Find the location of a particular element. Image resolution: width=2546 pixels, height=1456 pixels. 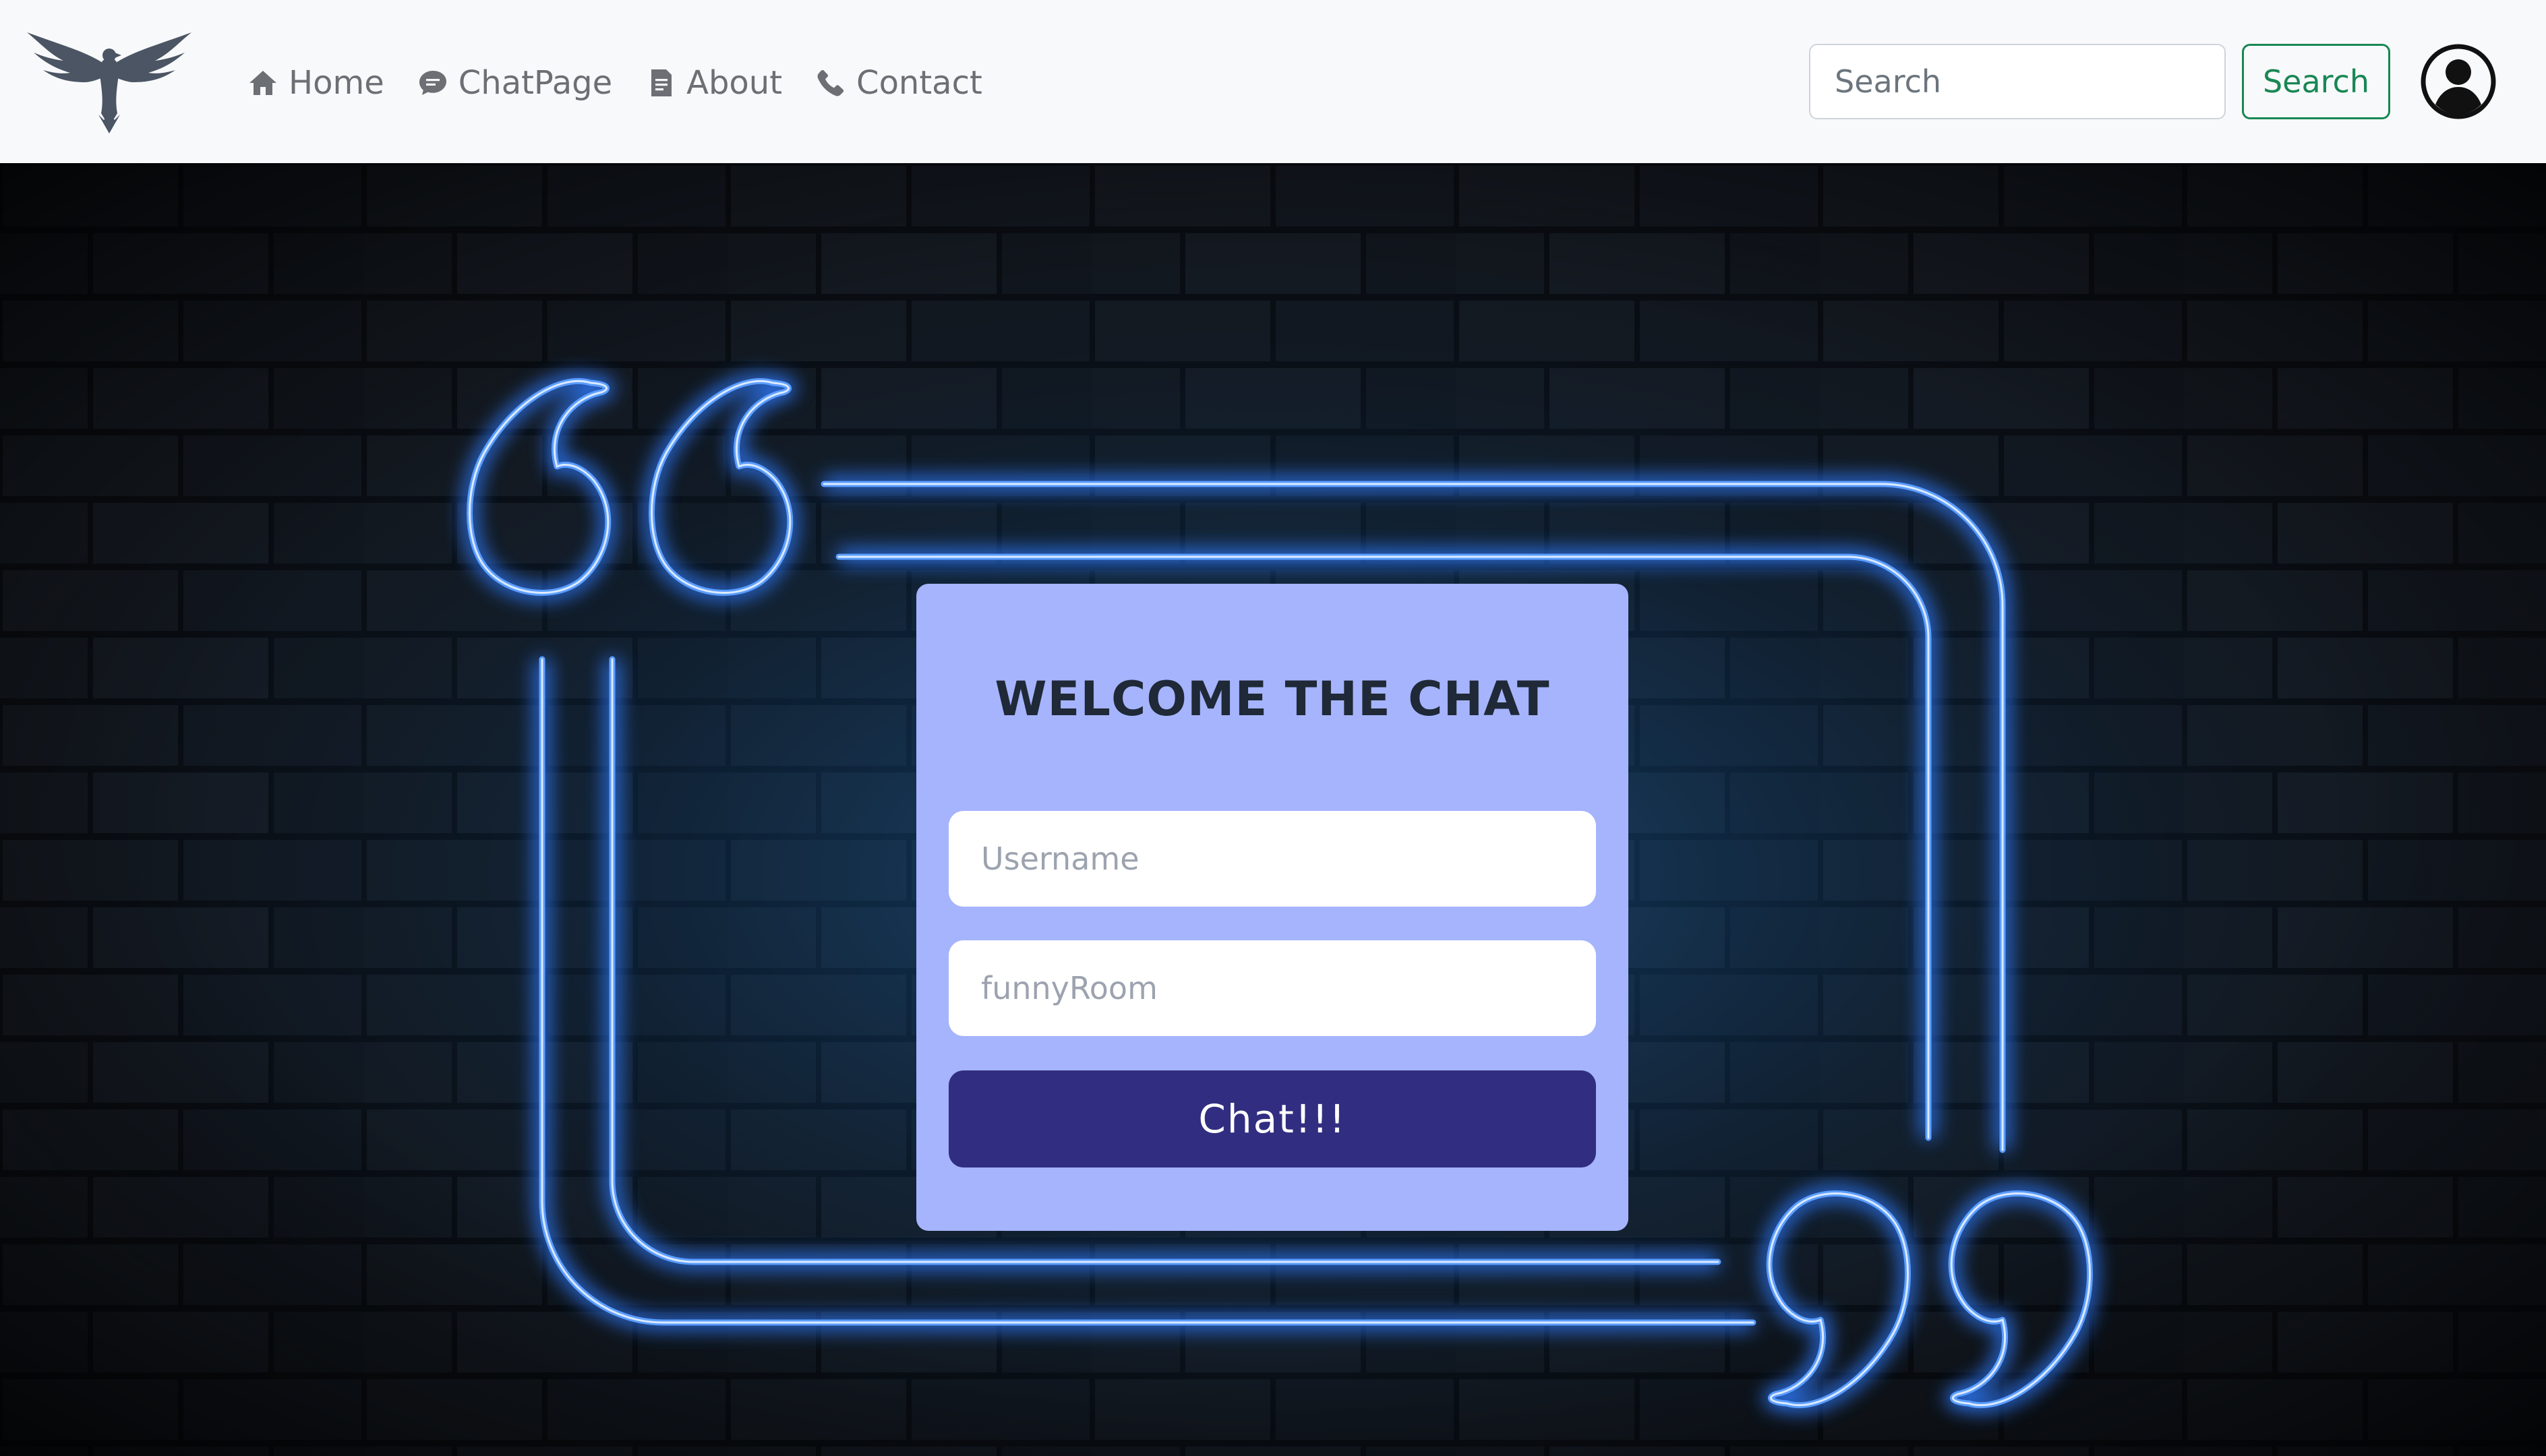

card-title: WELCOME THE CHAT is located at coordinates (1272, 699).